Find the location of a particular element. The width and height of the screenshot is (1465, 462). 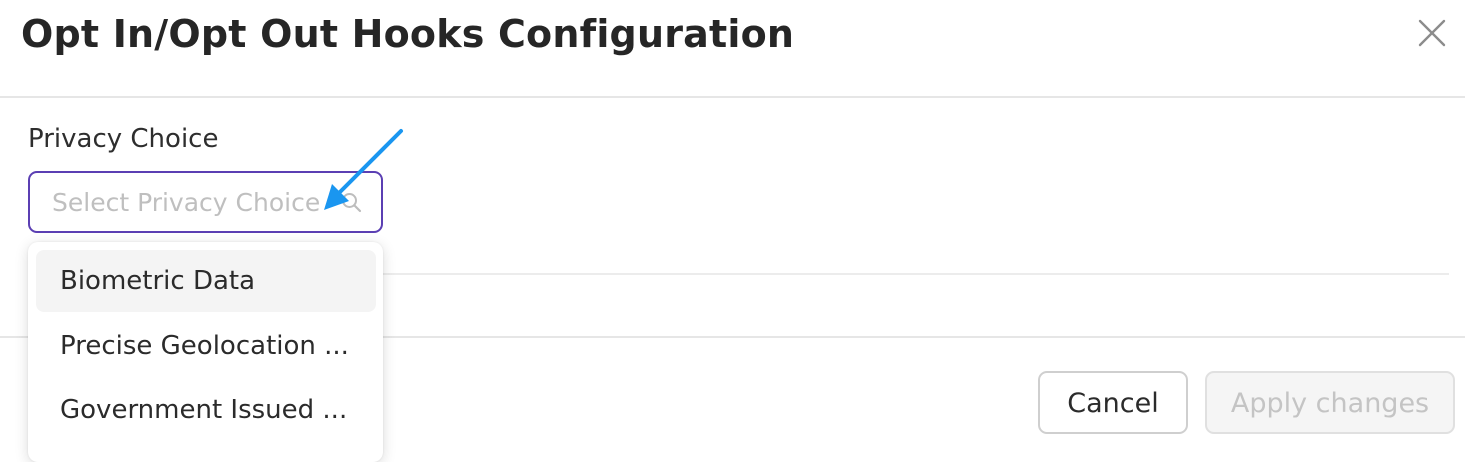

section-divider is located at coordinates (916, 274).